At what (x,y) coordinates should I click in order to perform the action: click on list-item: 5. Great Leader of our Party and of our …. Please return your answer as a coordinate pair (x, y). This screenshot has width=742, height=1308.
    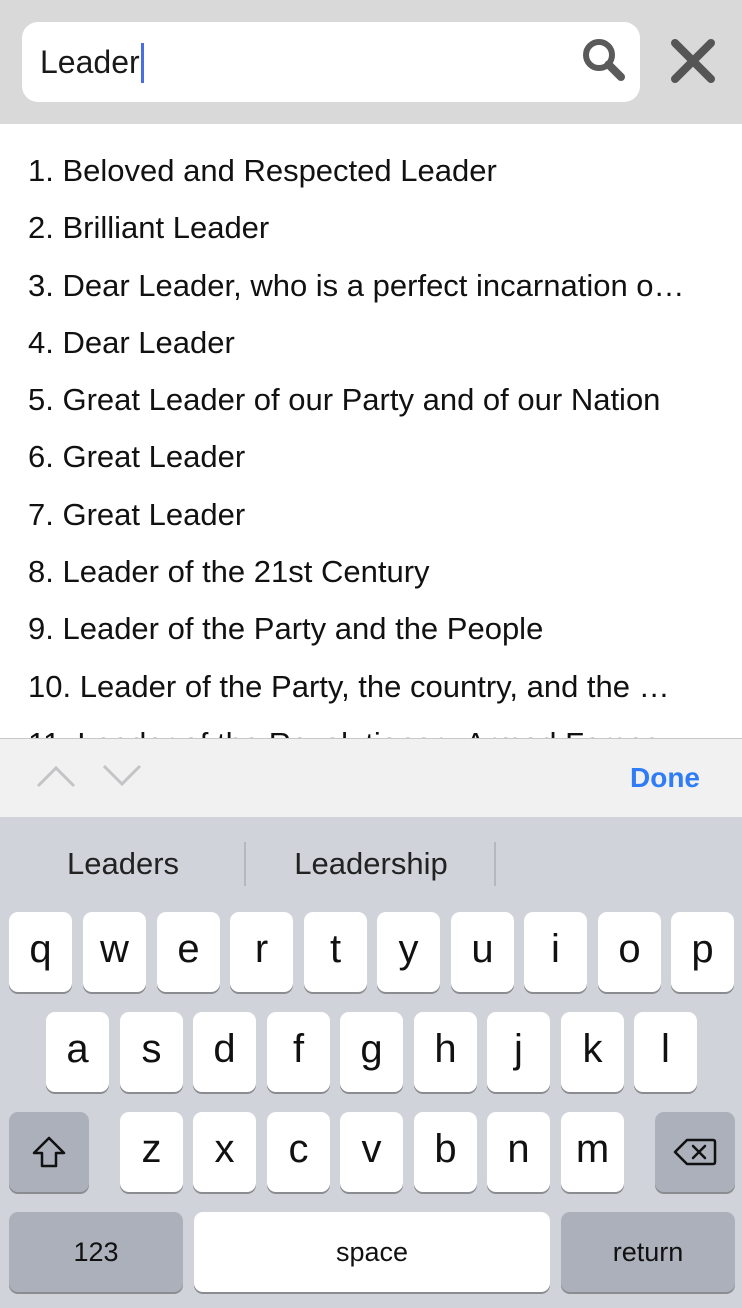
    Looking at the image, I should click on (373, 399).